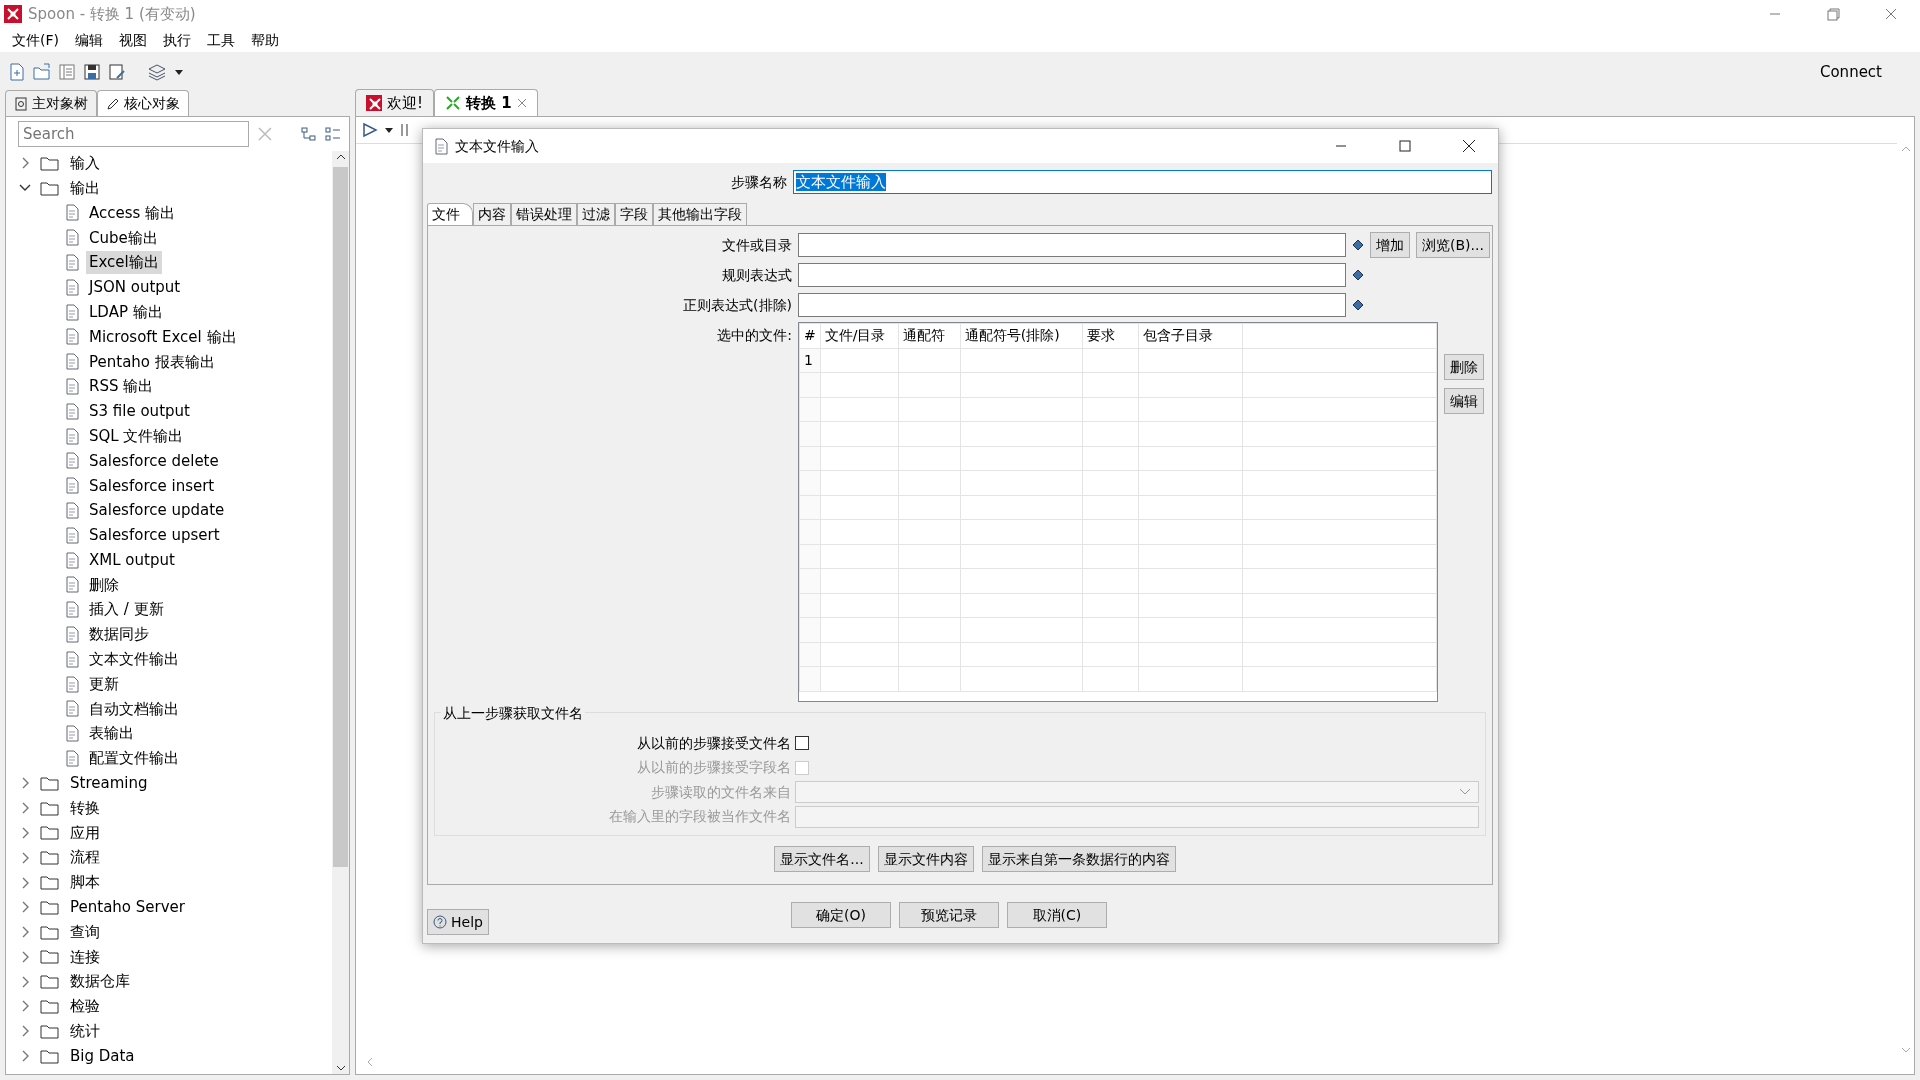 The image size is (1920, 1080). Describe the element at coordinates (154, 535) in the screenshot. I see `tree-item: Salesforce upsert` at that location.